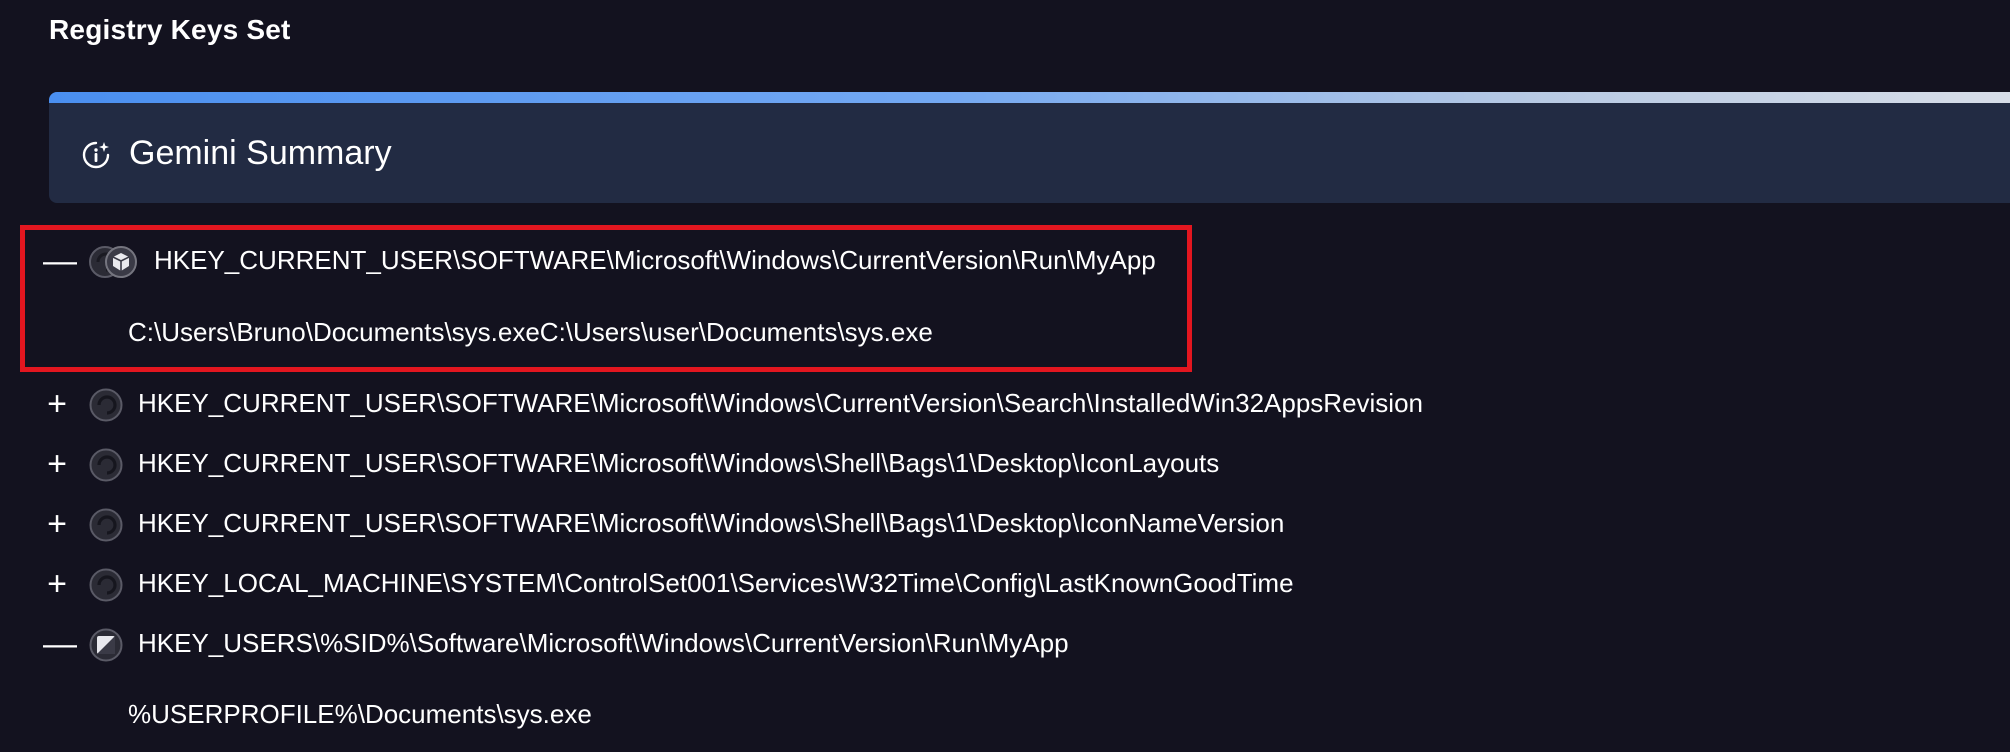 The height and width of the screenshot is (752, 2010). What do you see at coordinates (115, 262) in the screenshot?
I see `multi-engine-badge-icon` at bounding box center [115, 262].